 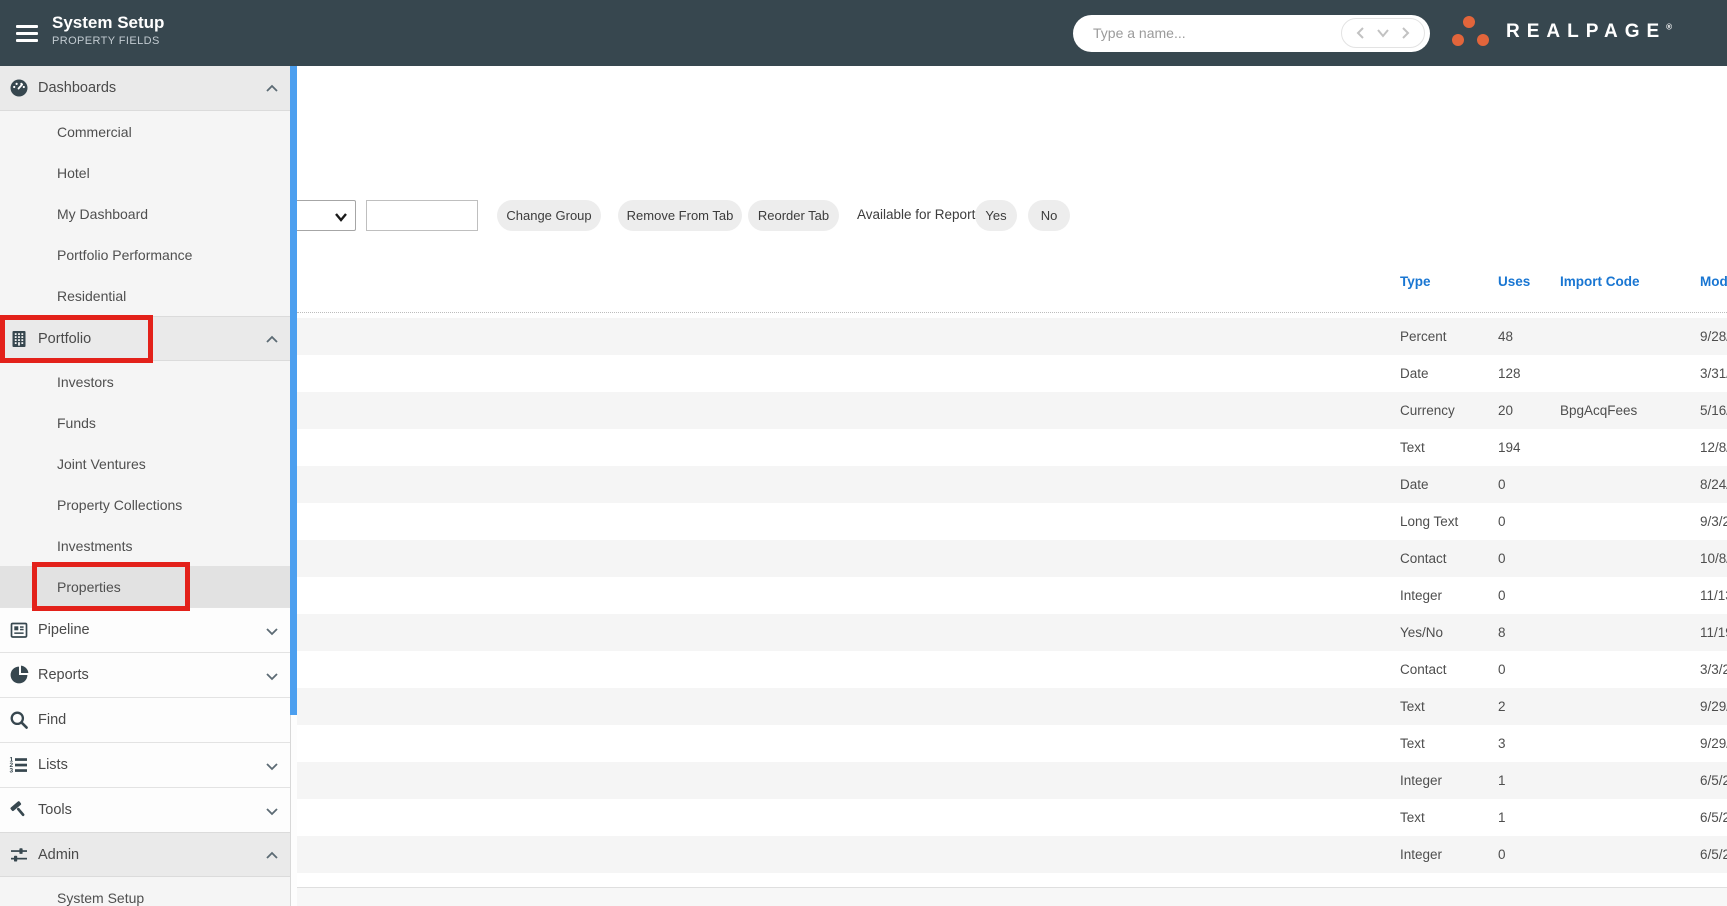 What do you see at coordinates (1012, 558) in the screenshot?
I see `table-row: Contact010/8/` at bounding box center [1012, 558].